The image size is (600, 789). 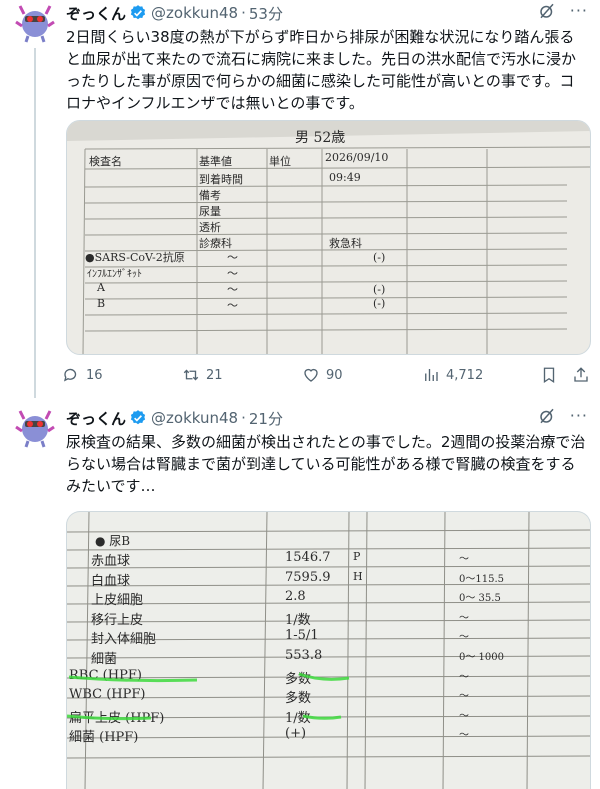 I want to click on thread-line, so click(x=35, y=223).